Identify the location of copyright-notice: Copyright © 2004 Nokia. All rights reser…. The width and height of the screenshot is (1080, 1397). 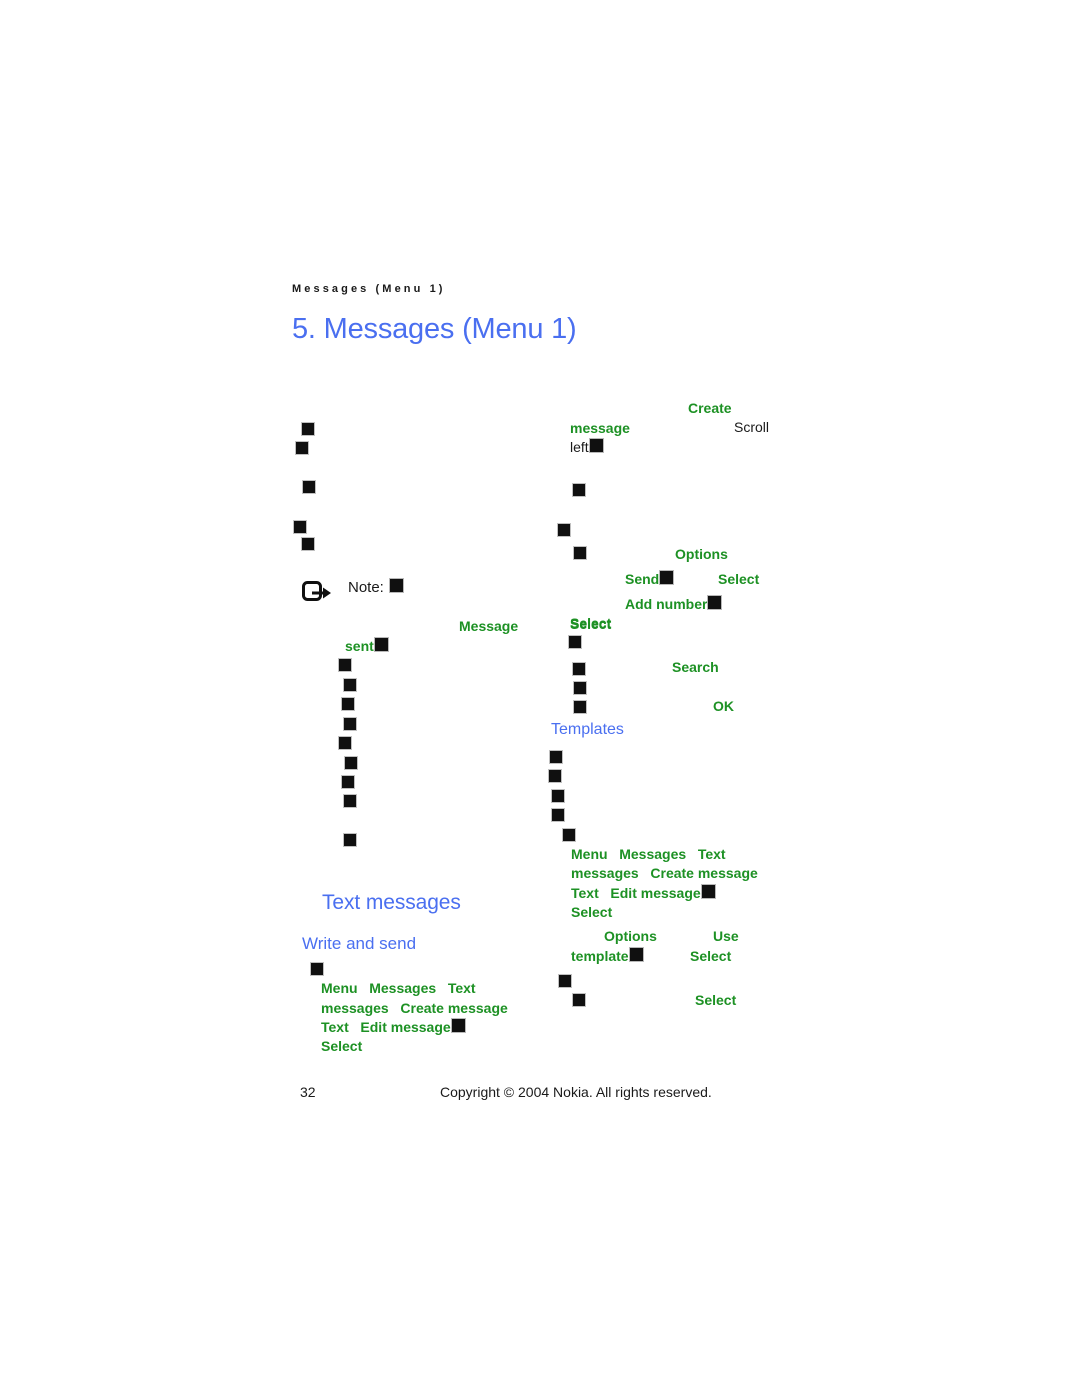
(576, 1092).